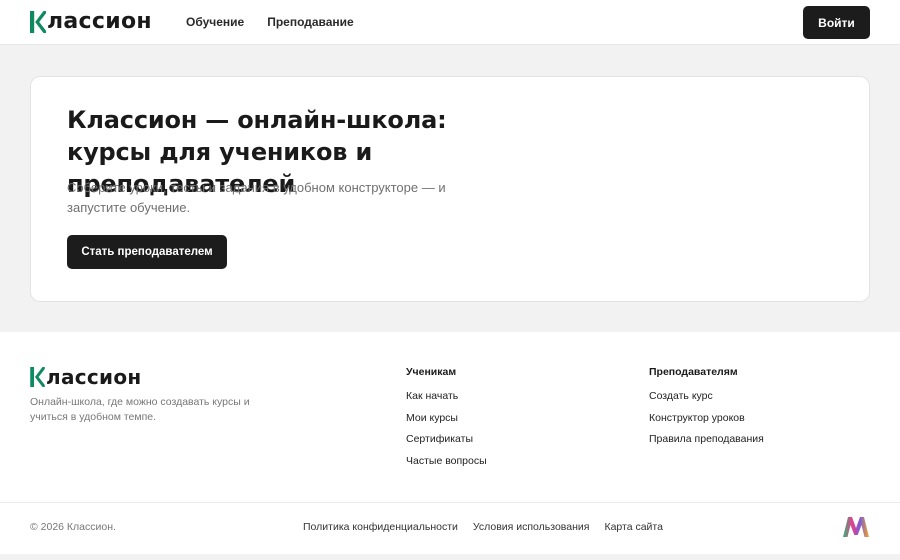  What do you see at coordinates (215, 22) in the screenshot?
I see `nav-learning: Обучение` at bounding box center [215, 22].